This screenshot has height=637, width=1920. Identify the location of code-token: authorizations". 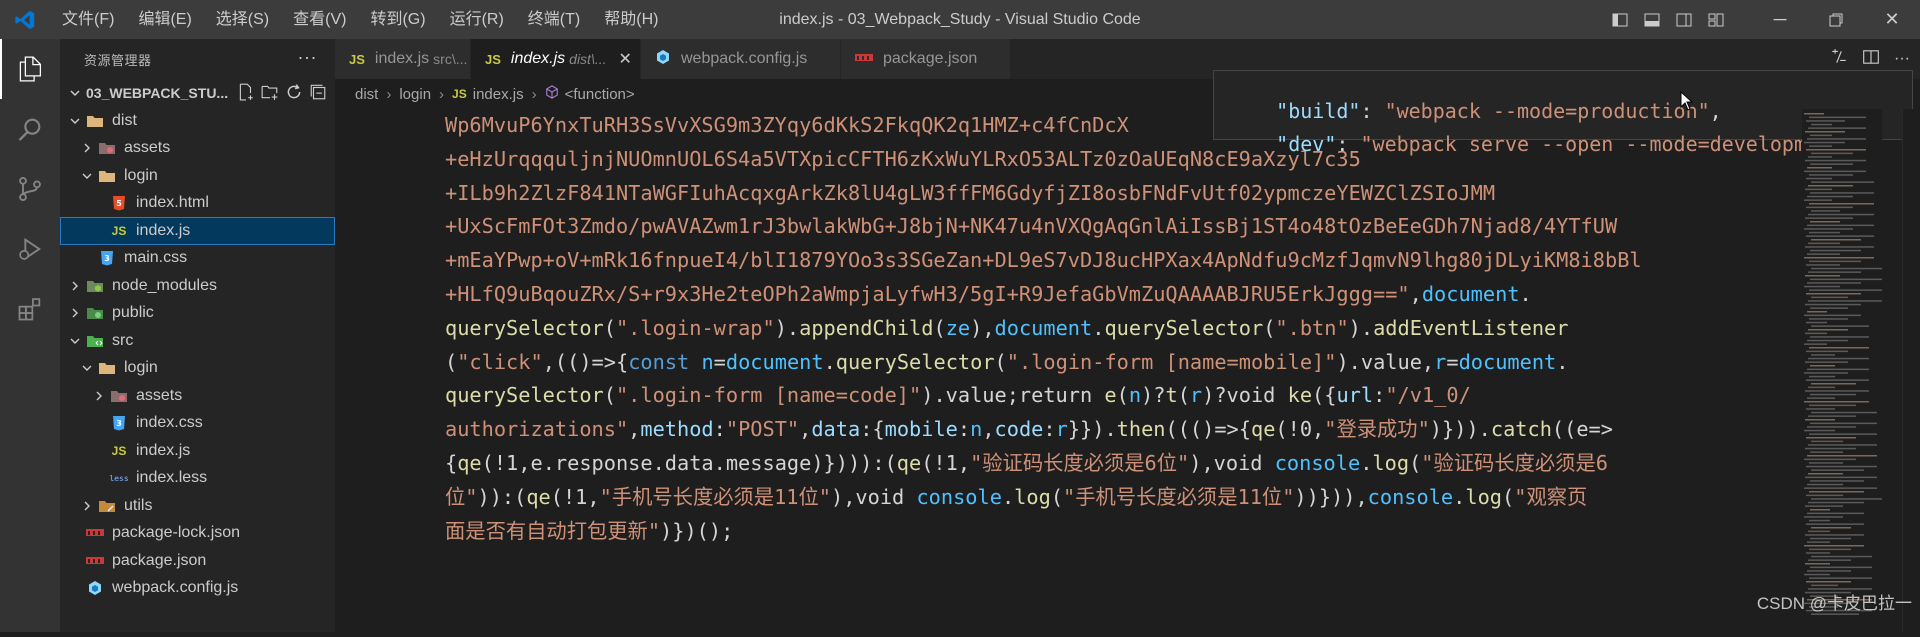
(537, 429).